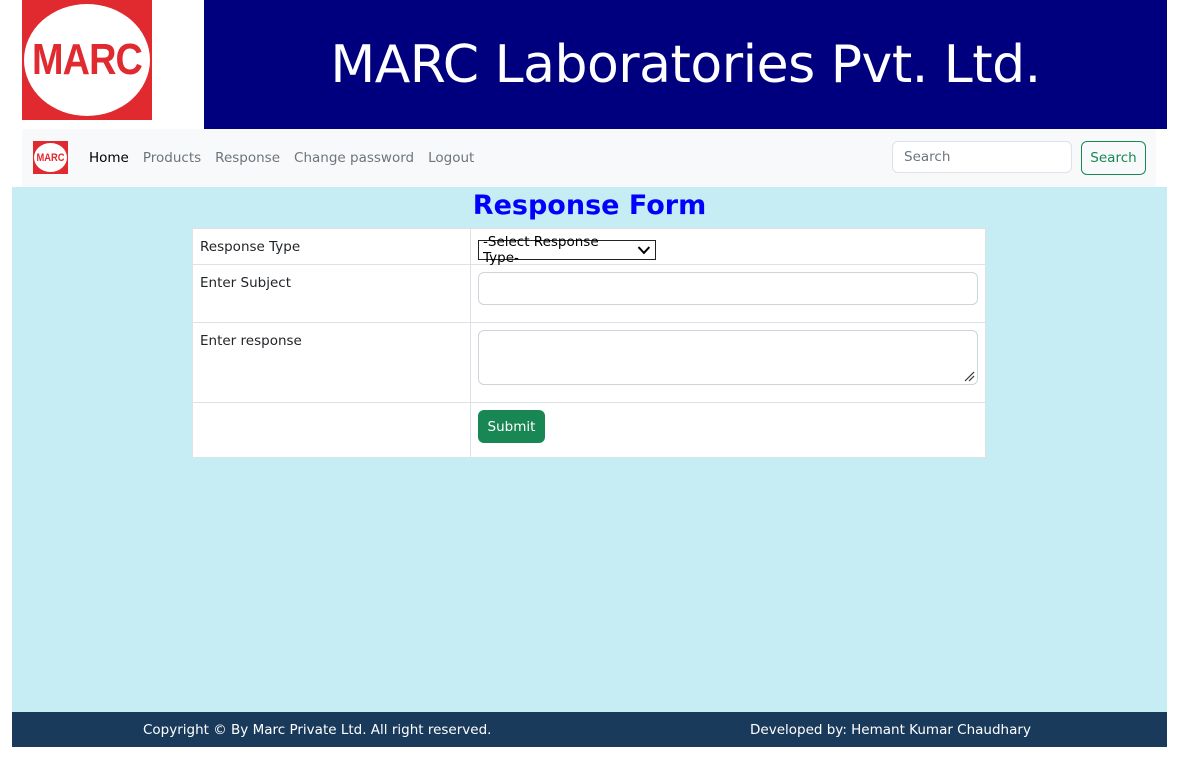  I want to click on logo-text: MARC, so click(87, 59).